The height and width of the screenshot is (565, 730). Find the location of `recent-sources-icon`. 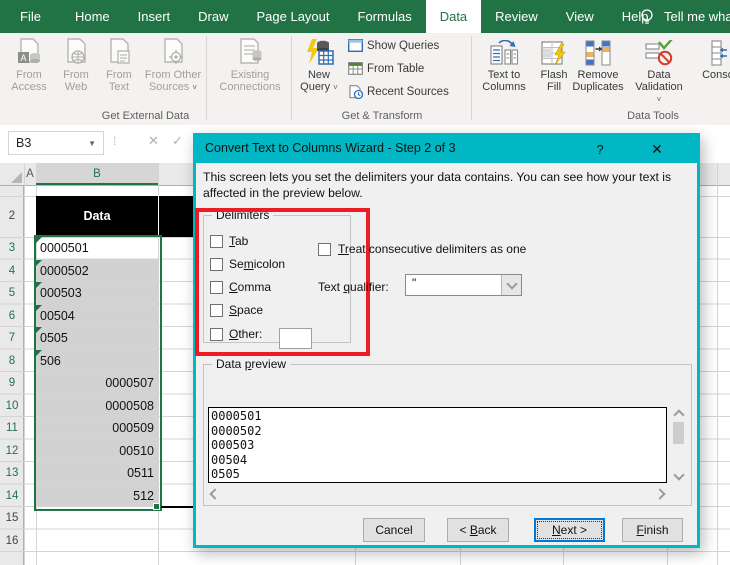

recent-sources-icon is located at coordinates (355, 92).